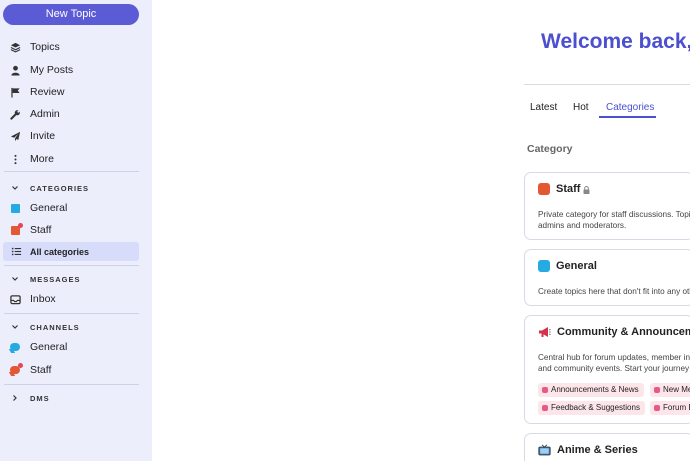  Describe the element at coordinates (75, 70) in the screenshot. I see `sidebar-item-my-posts: My Posts` at that location.